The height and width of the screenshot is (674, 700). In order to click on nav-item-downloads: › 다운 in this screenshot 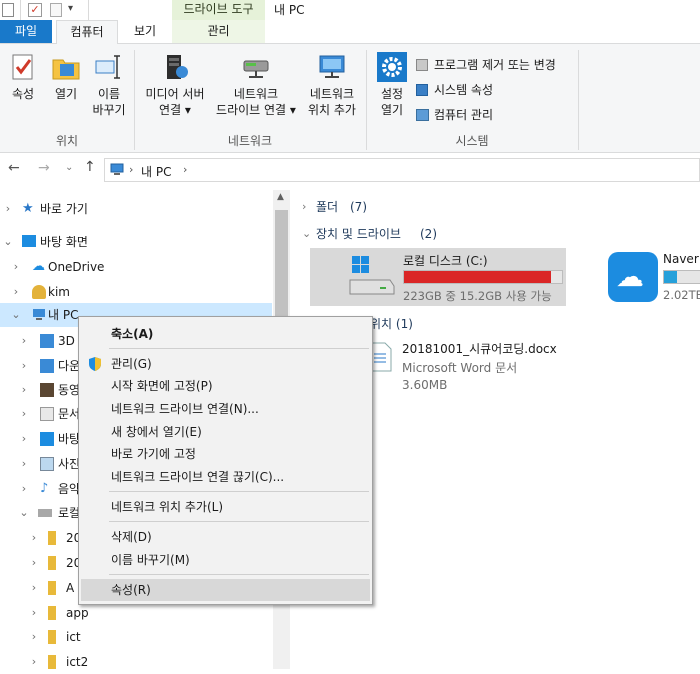, I will do `click(40, 366)`.